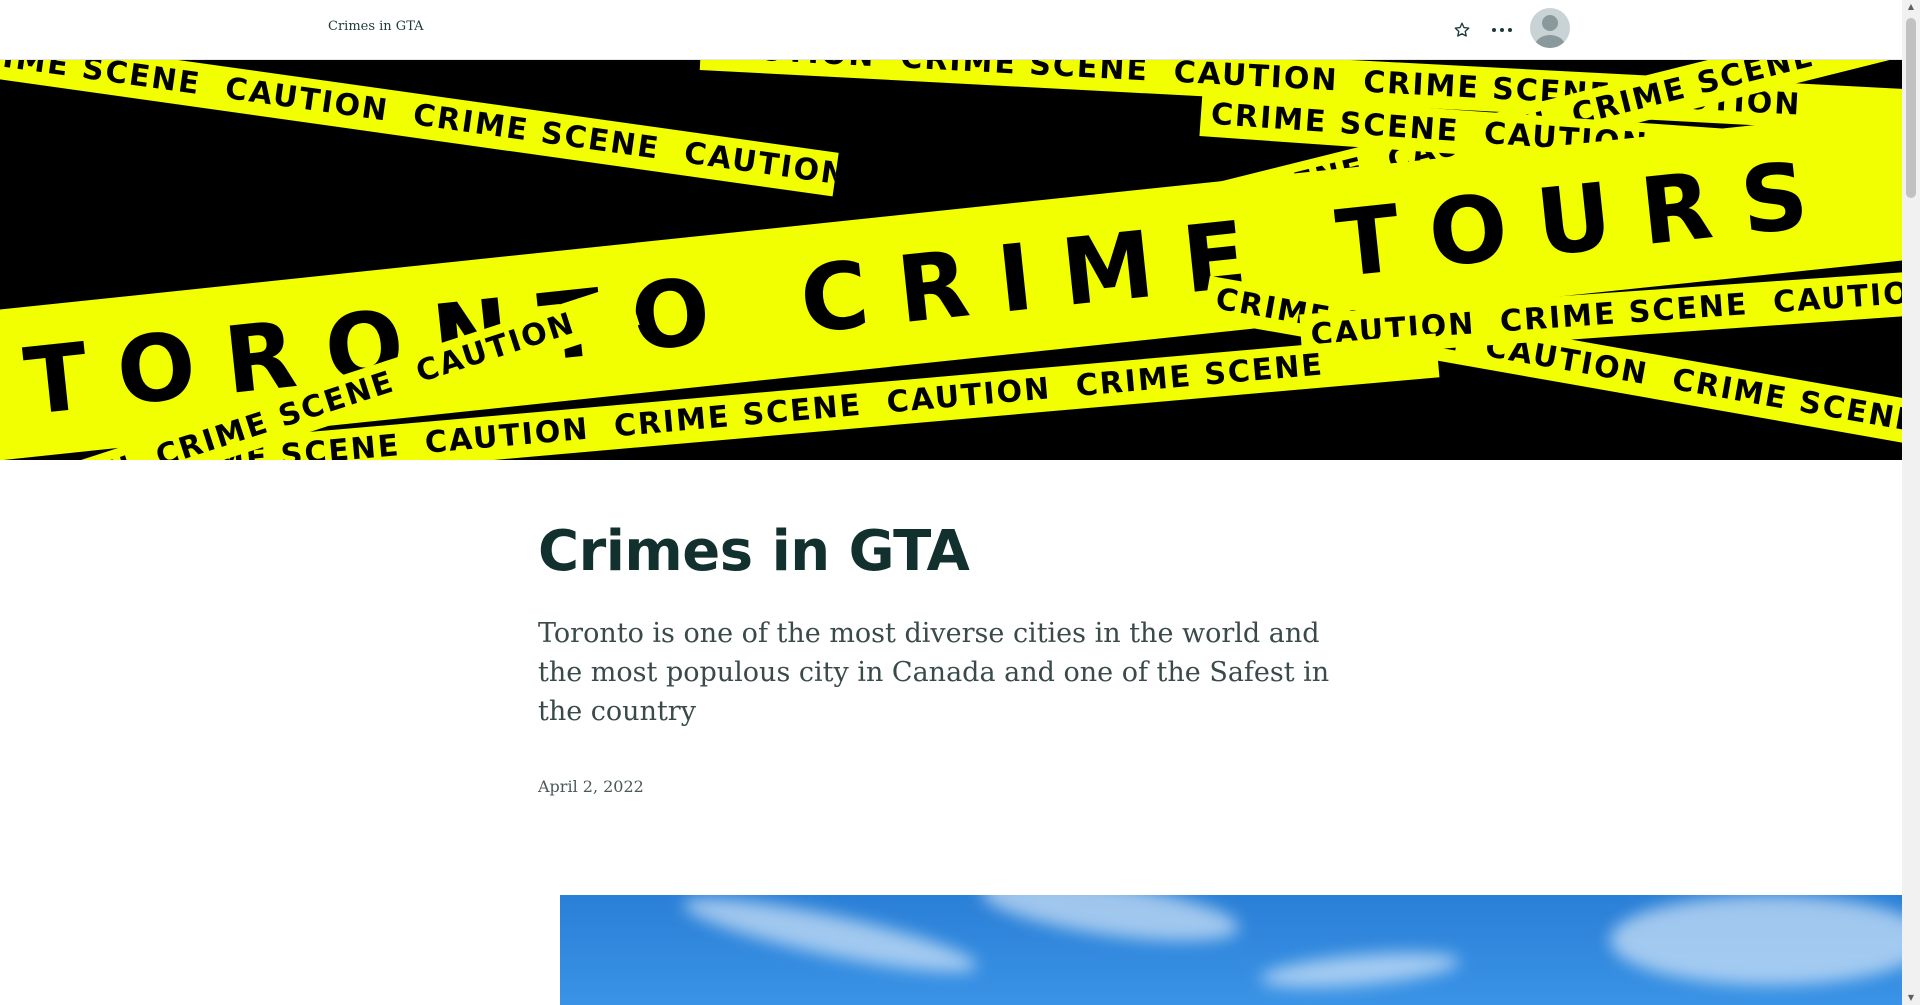  Describe the element at coordinates (419, 128) in the screenshot. I see `caution-tape: CRIME SCENE CAUTION CRIME SCENE CAUTION` at that location.